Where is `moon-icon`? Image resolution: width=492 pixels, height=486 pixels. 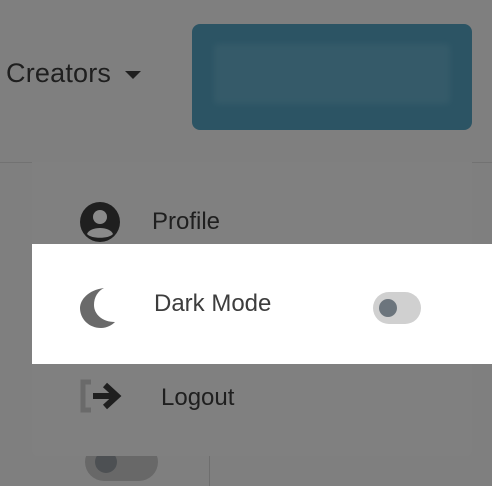 moon-icon is located at coordinates (97, 308).